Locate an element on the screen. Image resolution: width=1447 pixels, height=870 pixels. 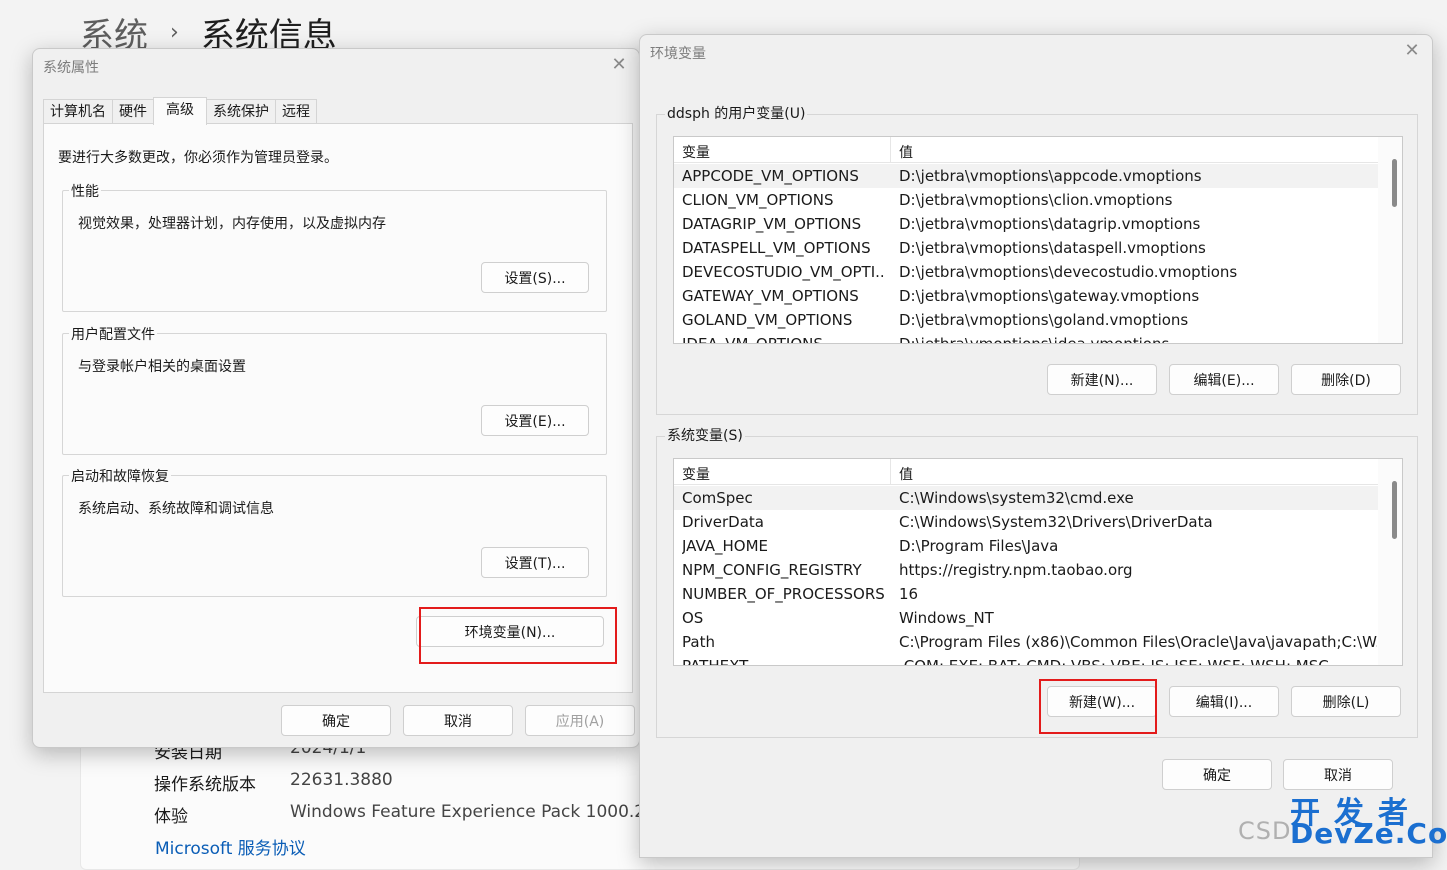
tab-hardware: 硬件 is located at coordinates (133, 112).